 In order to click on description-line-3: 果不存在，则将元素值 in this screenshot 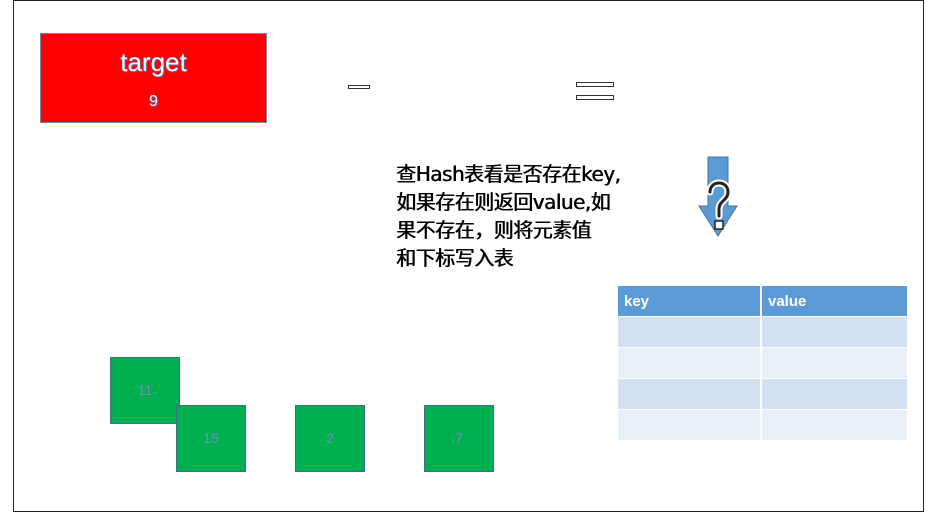, I will do `click(494, 230)`.